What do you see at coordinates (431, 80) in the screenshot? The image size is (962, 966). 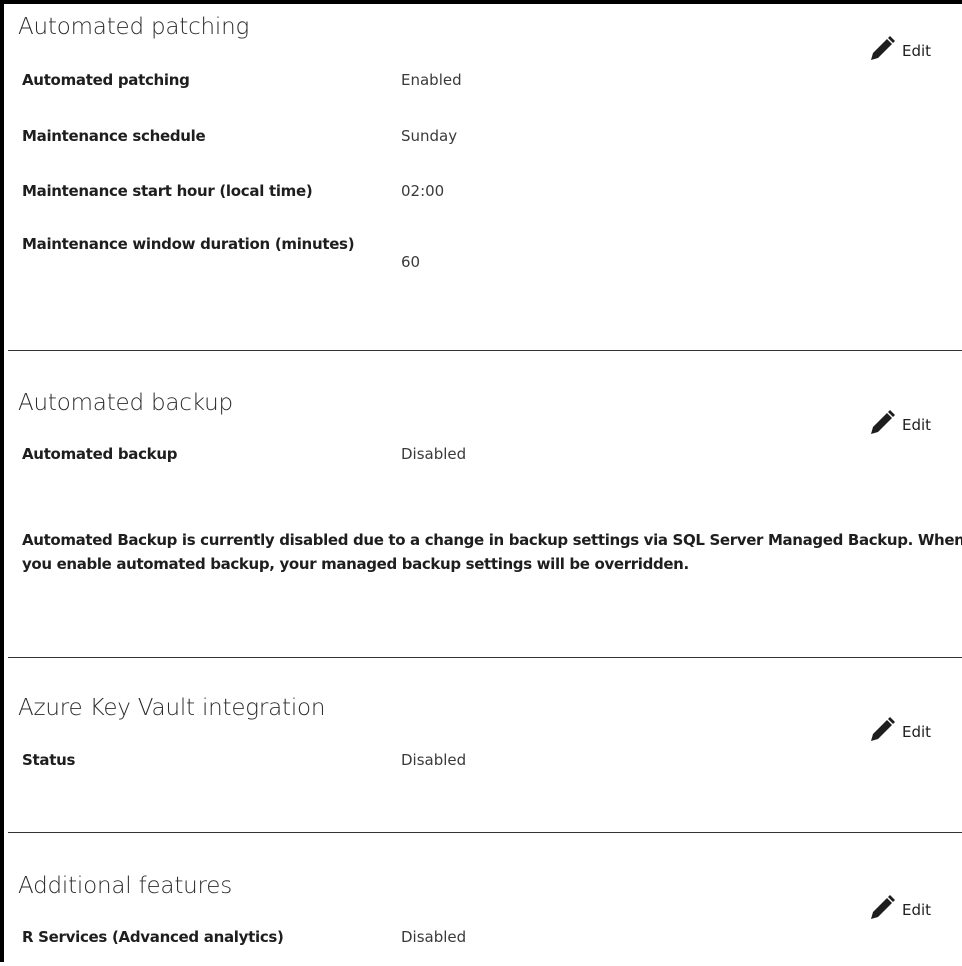 I see `property-value: Enabled` at bounding box center [431, 80].